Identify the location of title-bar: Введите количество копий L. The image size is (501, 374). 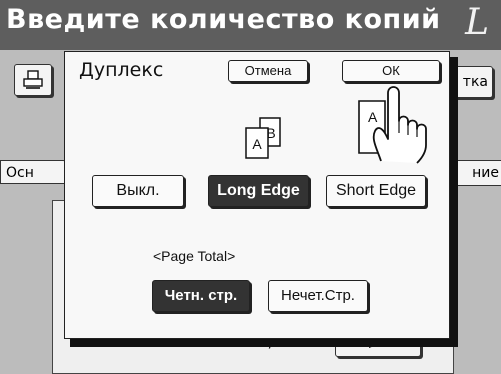
(250, 25).